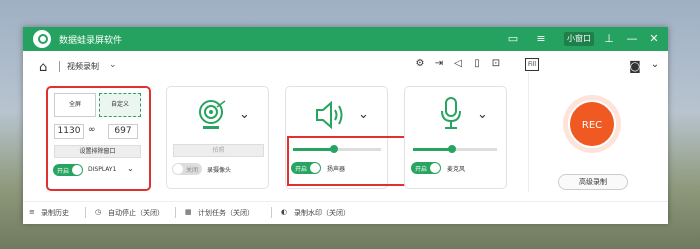  Describe the element at coordinates (496, 64) in the screenshot. I see `recorder-icon: ⊡` at that location.